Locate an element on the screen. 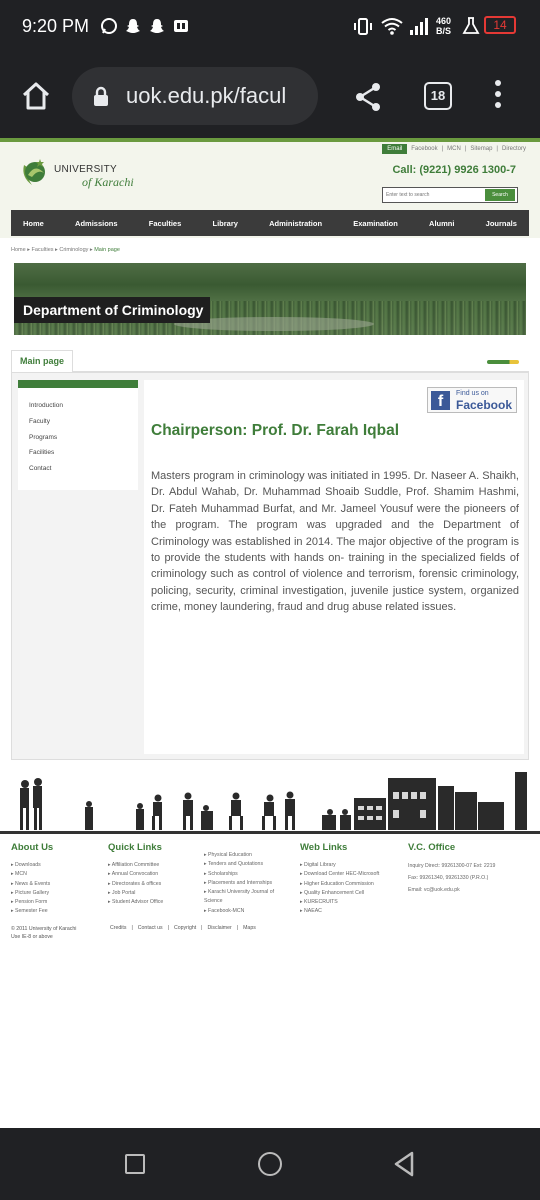 This screenshot has width=540, height=1200. top-link-sitemap: Sitemap is located at coordinates (481, 149).